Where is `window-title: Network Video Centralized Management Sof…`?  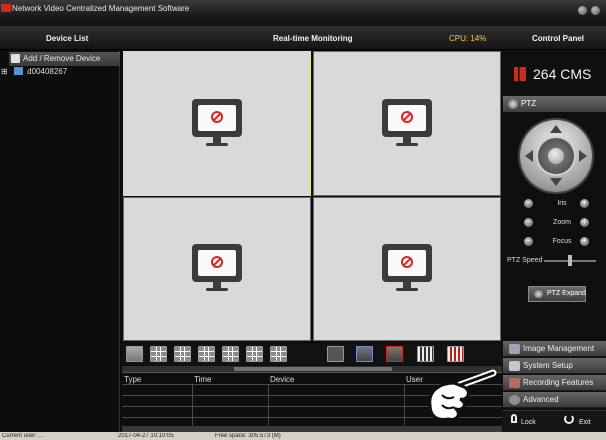
window-title: Network Video Centralized Management Sof… is located at coordinates (101, 8).